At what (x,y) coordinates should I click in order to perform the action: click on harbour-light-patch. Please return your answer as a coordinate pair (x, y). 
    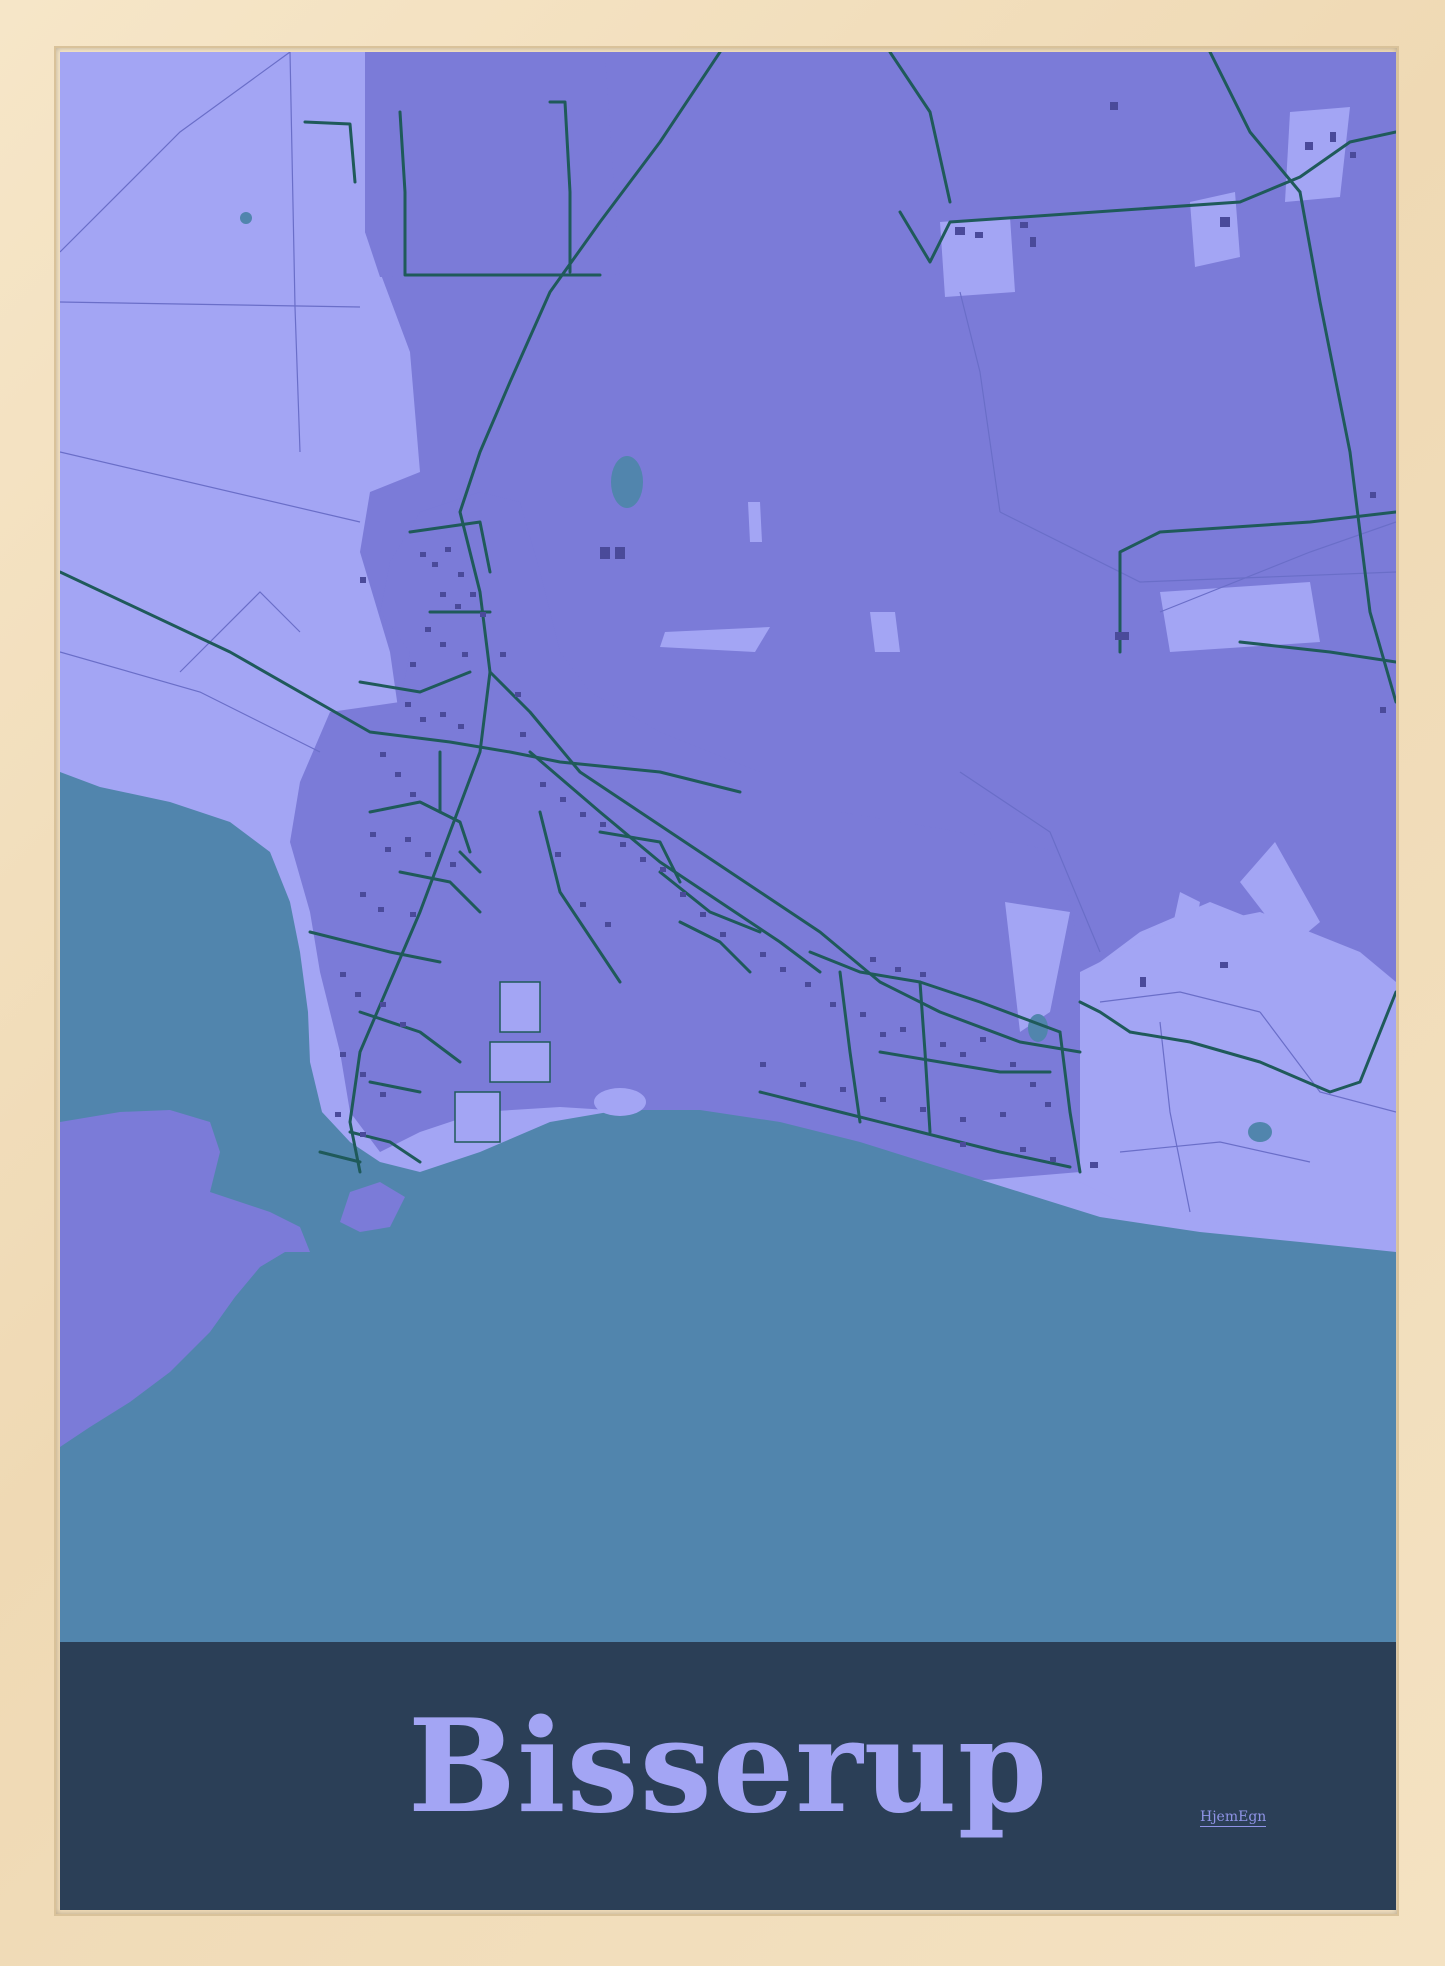
    Looking at the image, I should click on (620, 1102).